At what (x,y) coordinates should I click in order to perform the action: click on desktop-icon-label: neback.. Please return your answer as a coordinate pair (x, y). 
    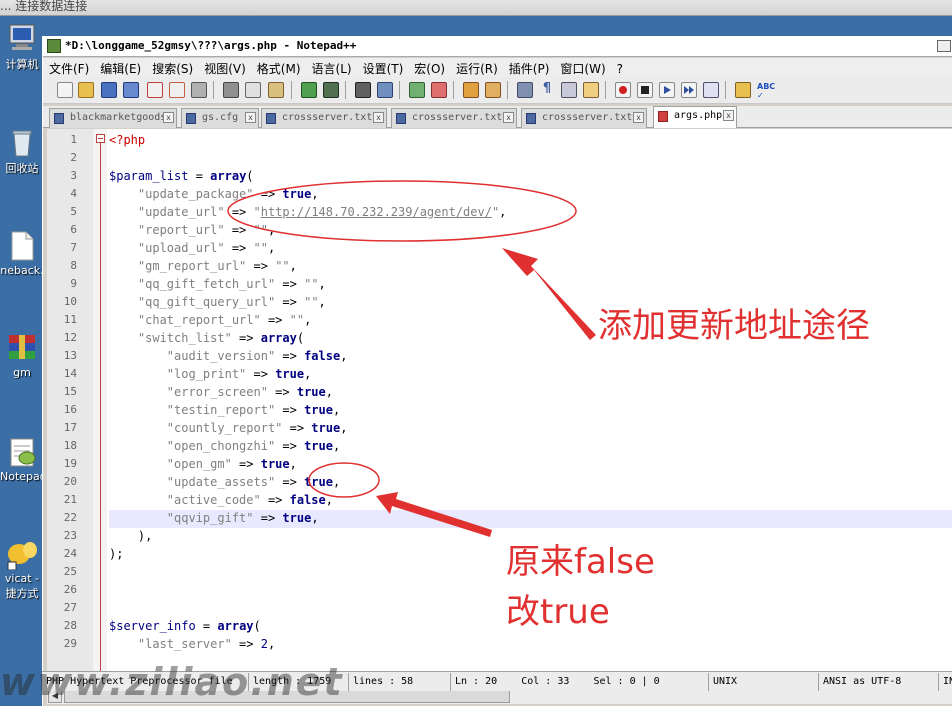
    Looking at the image, I should click on (22, 270).